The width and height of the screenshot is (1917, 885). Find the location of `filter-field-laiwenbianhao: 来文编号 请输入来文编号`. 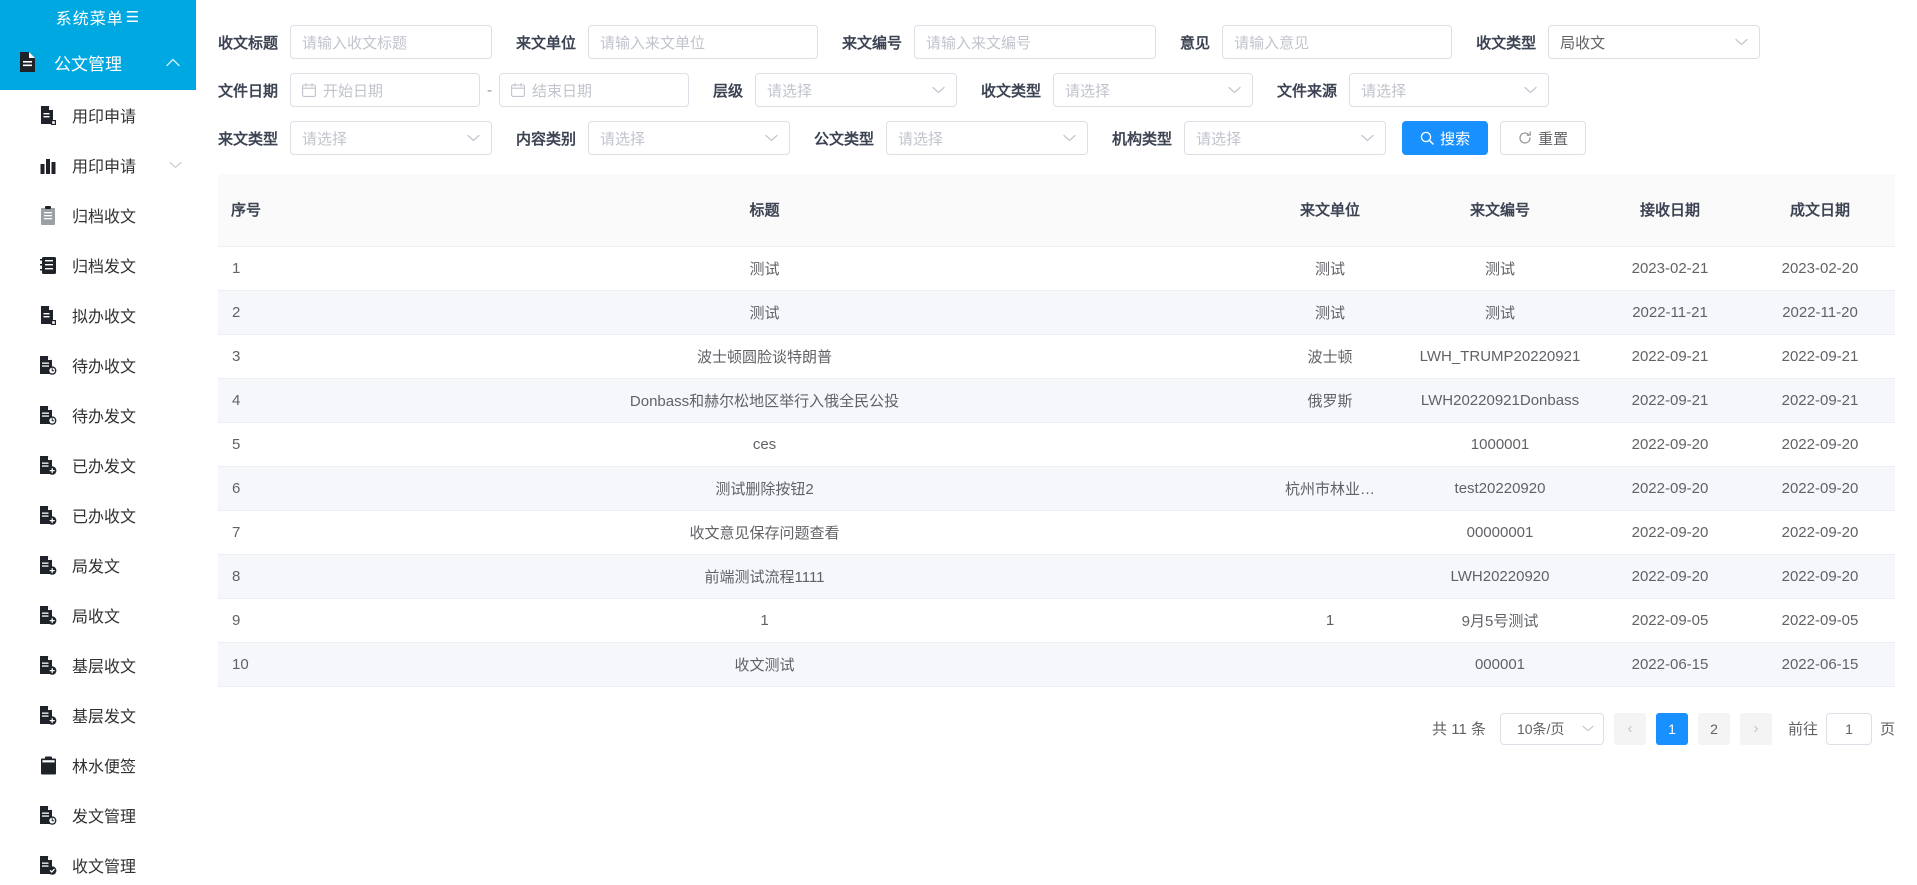

filter-field-laiwenbianhao: 来文编号 请输入来文编号 is located at coordinates (999, 42).